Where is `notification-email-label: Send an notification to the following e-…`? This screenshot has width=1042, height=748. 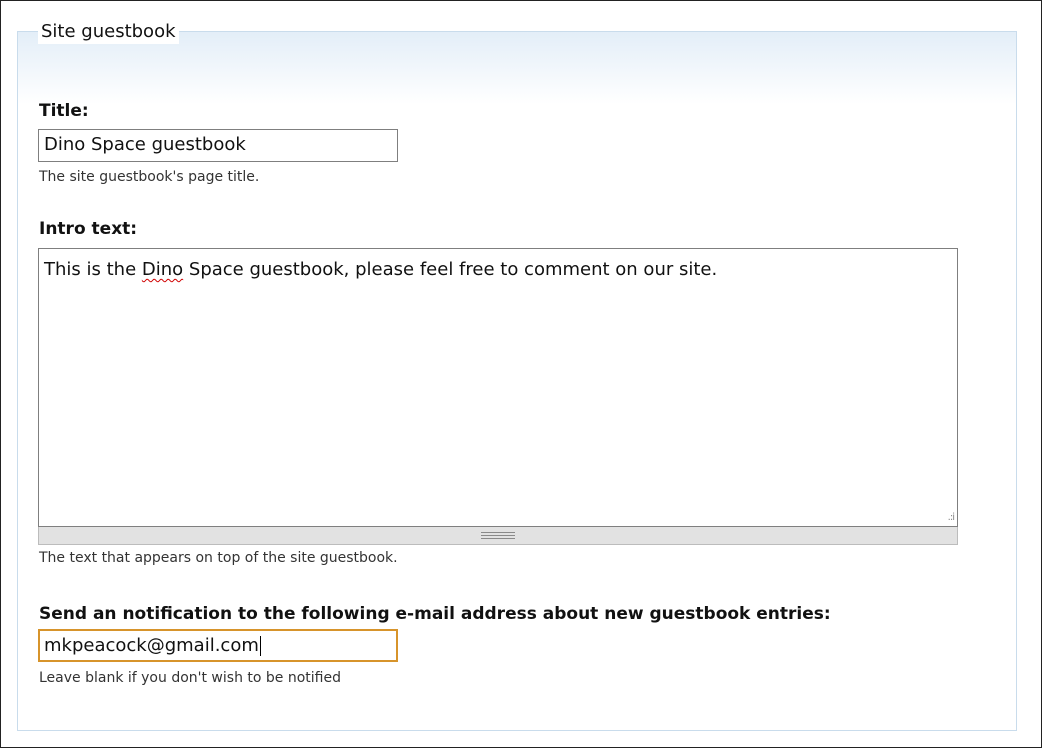
notification-email-label: Send an notification to the following e-… is located at coordinates (435, 614).